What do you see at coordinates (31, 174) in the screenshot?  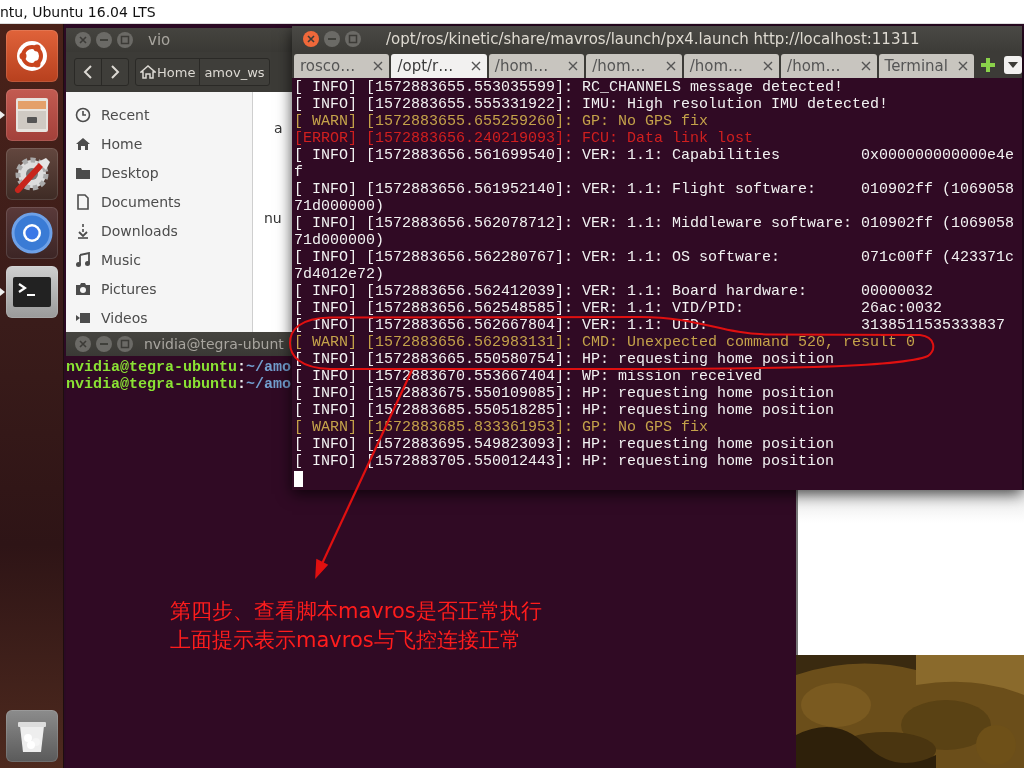 I see `gear-wrench-icon` at bounding box center [31, 174].